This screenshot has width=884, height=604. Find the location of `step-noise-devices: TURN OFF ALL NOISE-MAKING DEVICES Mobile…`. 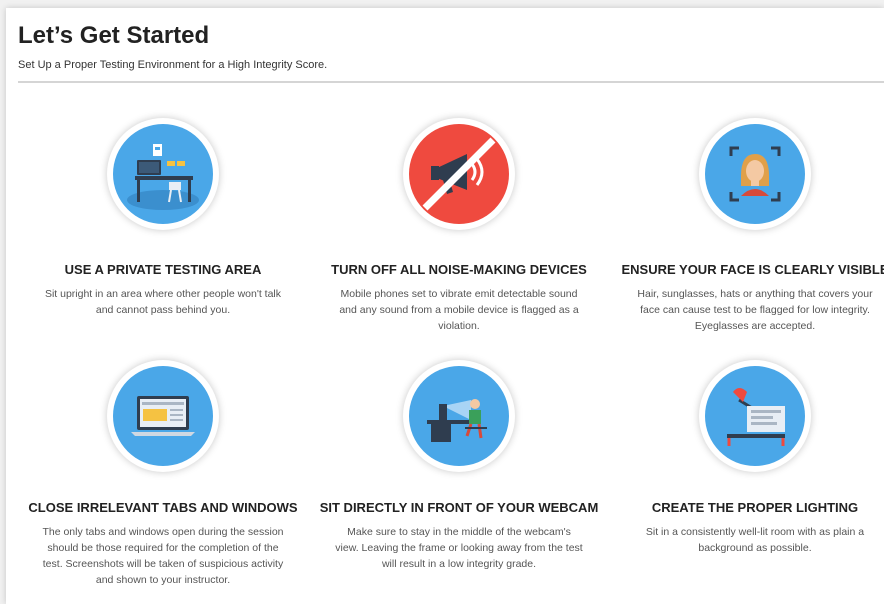

step-noise-devices: TURN OFF ALL NOISE-MAKING DEVICES Mobile… is located at coordinates (459, 226).